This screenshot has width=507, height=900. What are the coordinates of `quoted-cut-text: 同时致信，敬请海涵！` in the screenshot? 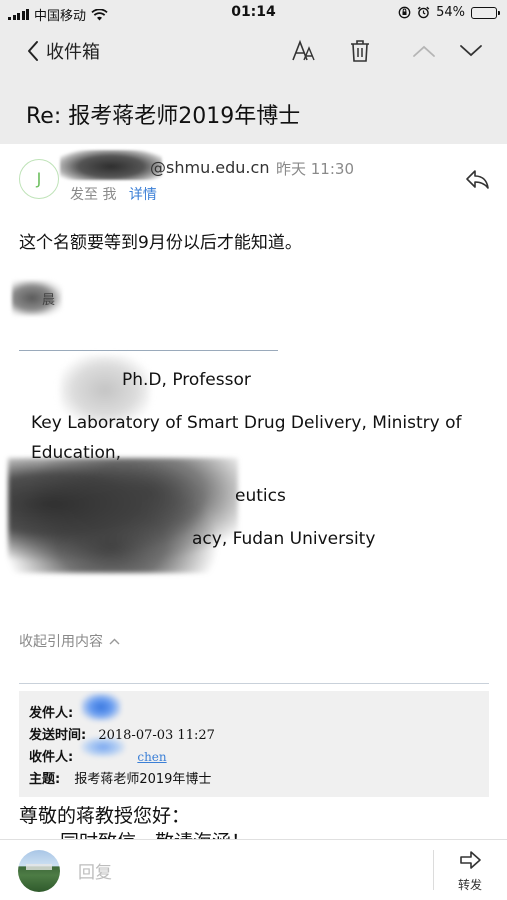 It's located at (155, 834).